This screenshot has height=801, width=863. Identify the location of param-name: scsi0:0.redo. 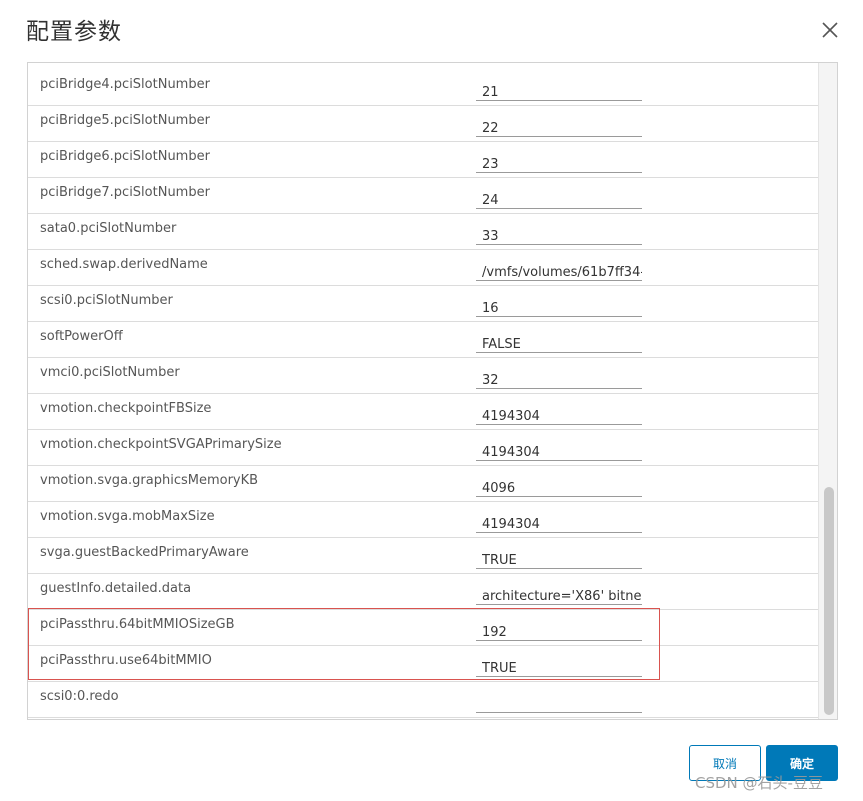
(79, 696).